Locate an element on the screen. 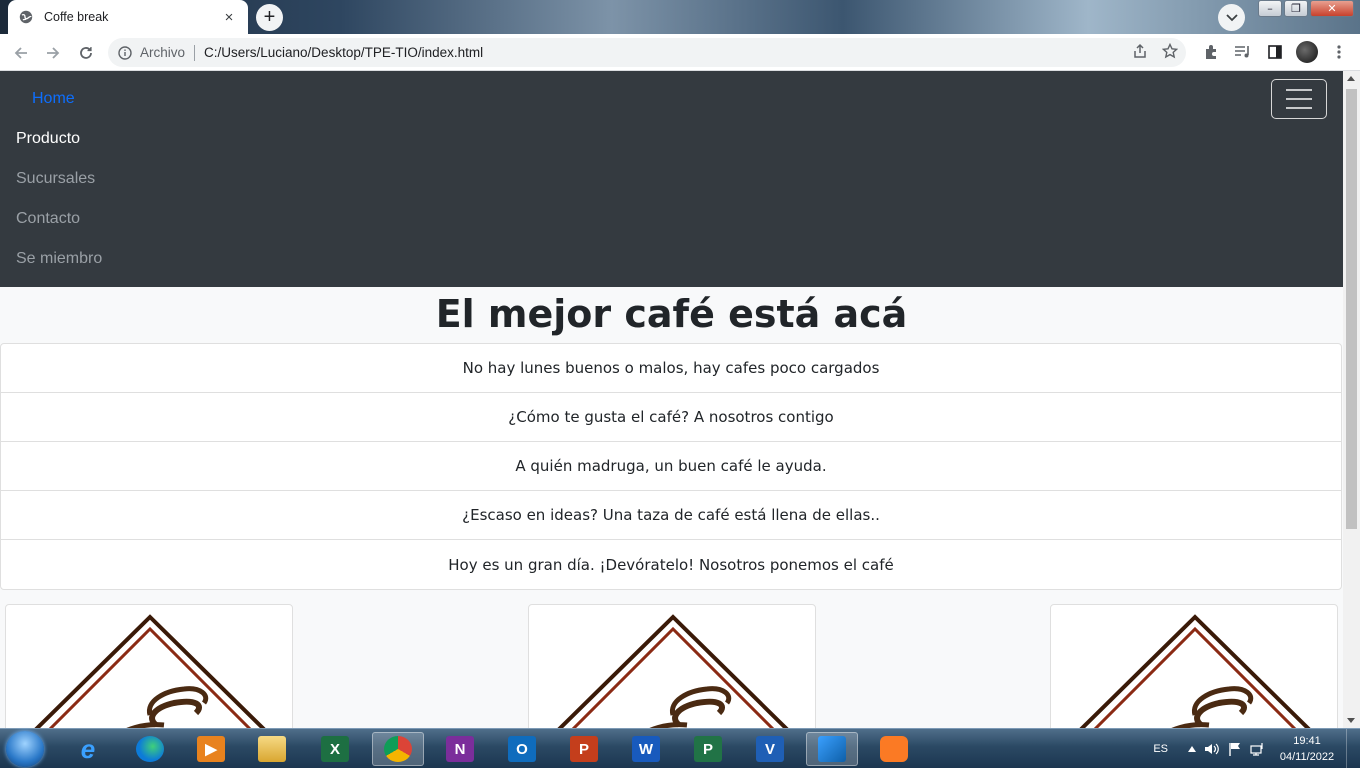 The height and width of the screenshot is (768, 1360). network-icon is located at coordinates (1258, 749).